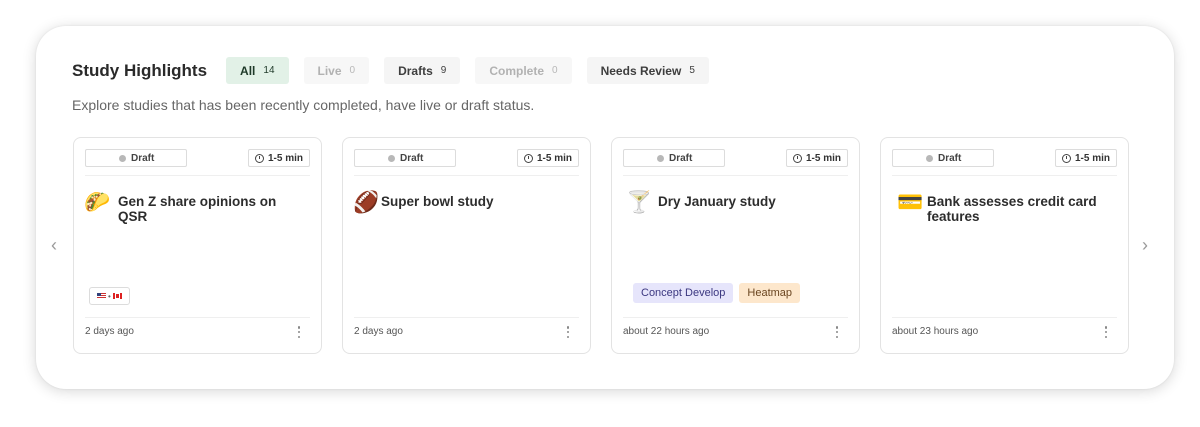 The height and width of the screenshot is (427, 1200). Describe the element at coordinates (140, 70) in the screenshot. I see `page-title: Study Highlights` at that location.